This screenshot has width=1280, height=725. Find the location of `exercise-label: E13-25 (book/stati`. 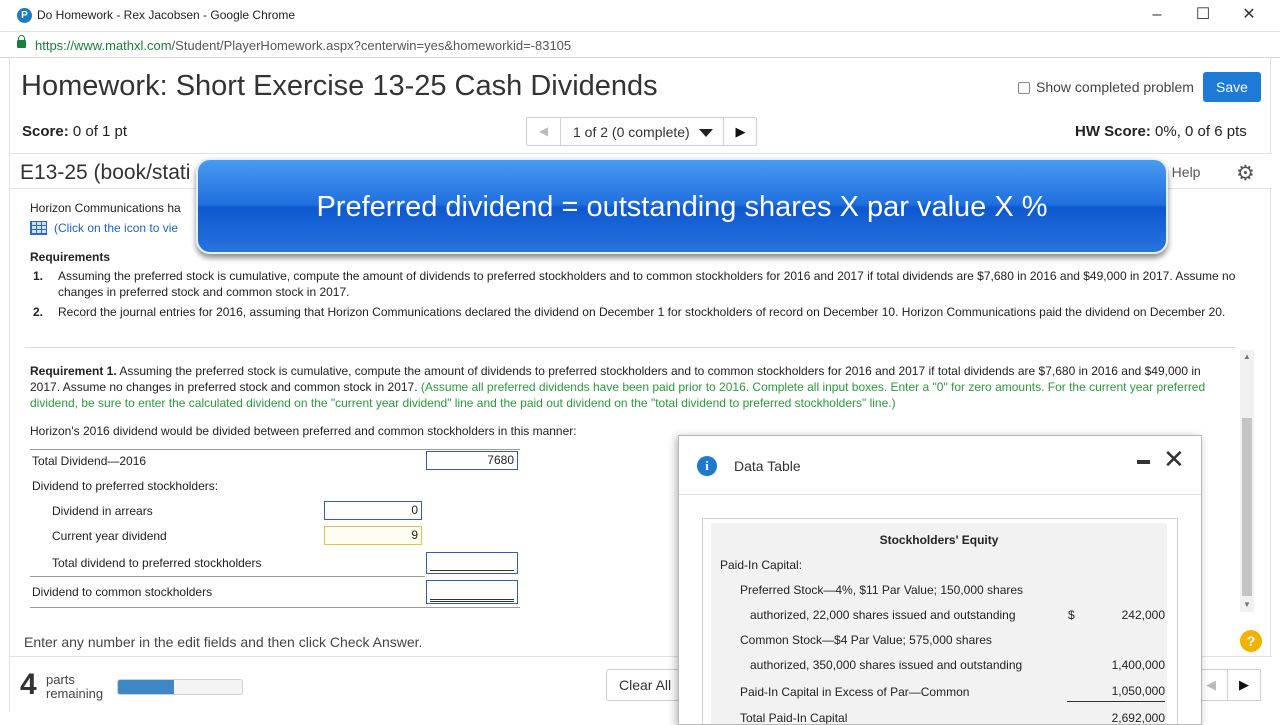

exercise-label: E13-25 (book/stati is located at coordinates (105, 172).